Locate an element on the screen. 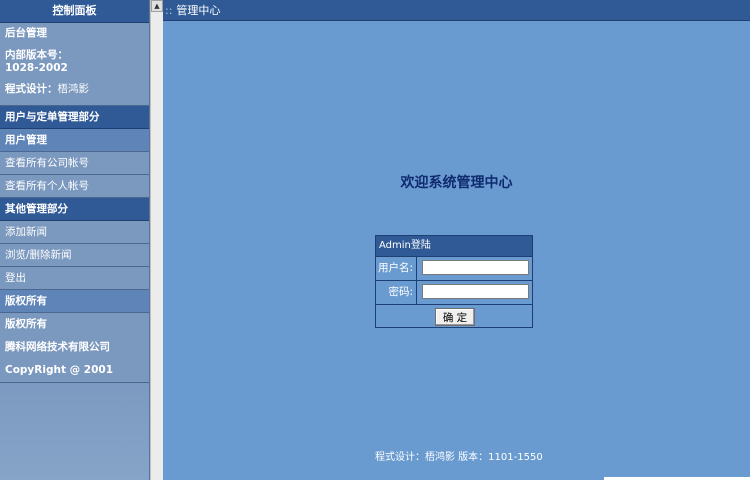 This screenshot has height=480, width=750. admin-info-block: 后台管理 内部版本号： 1028-2002 程式设计：梧鸿影 is located at coordinates (74, 64).